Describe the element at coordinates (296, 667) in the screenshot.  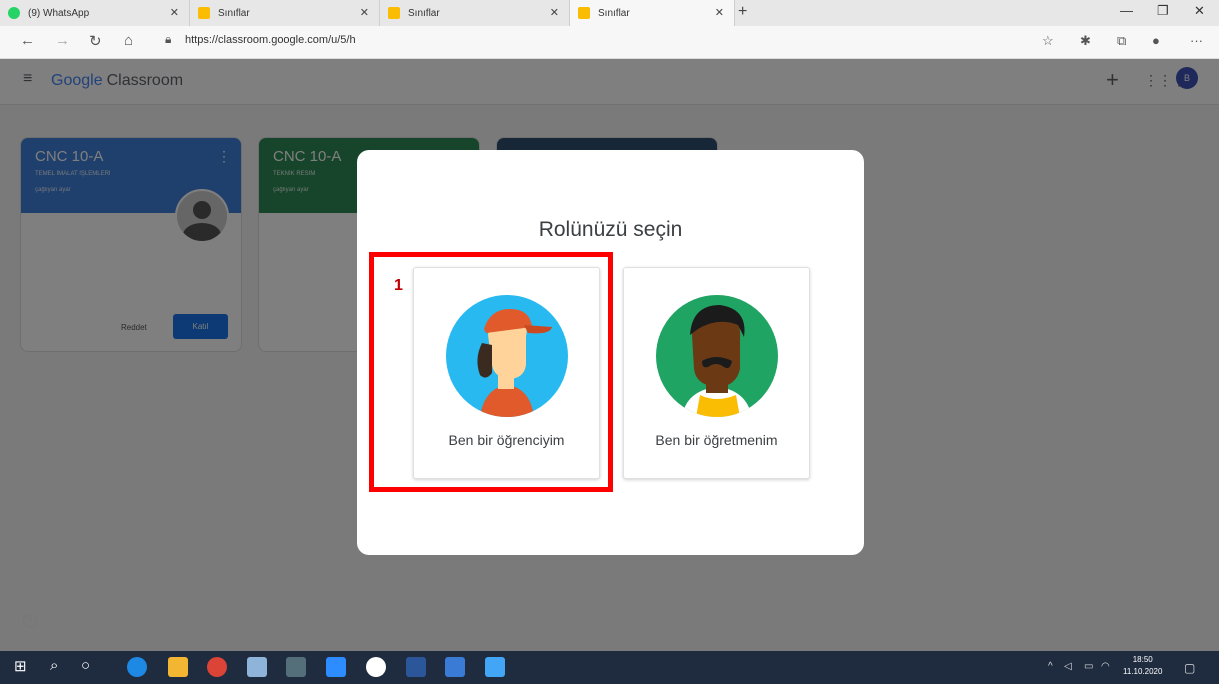
I see `calculator-icon` at that location.